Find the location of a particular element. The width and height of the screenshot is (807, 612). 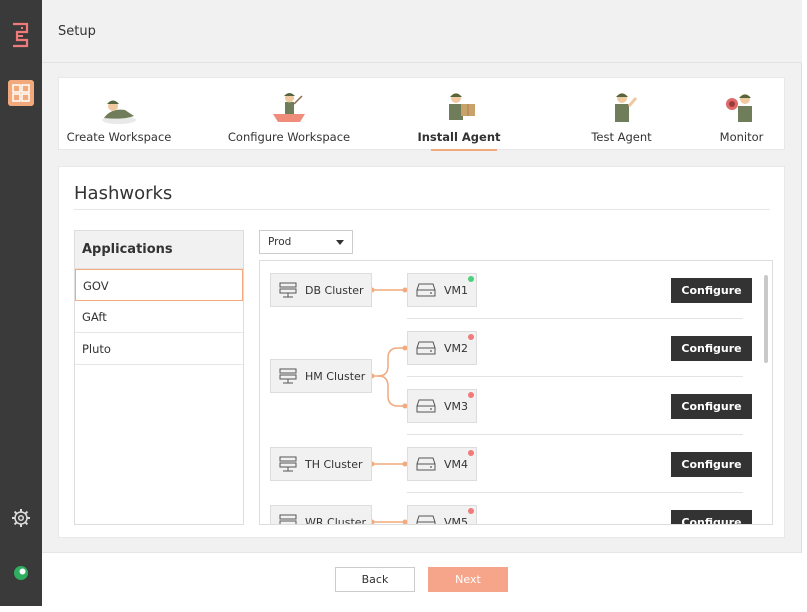

environment-value: Prod is located at coordinates (280, 242).